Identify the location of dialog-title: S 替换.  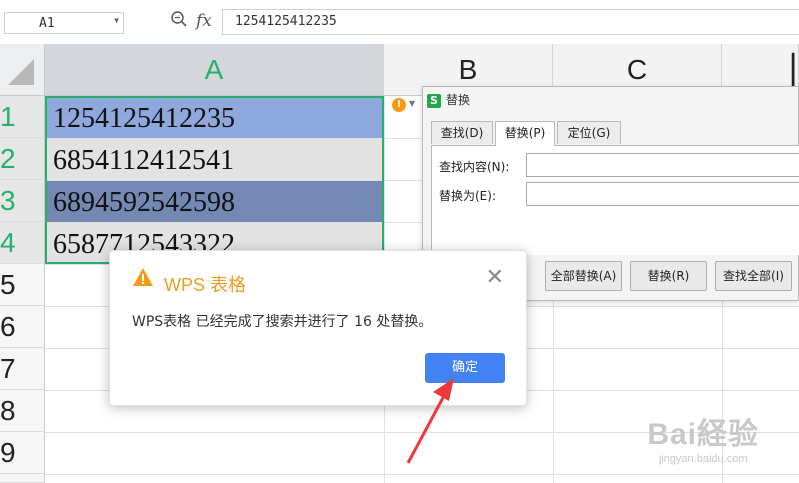
(448, 101).